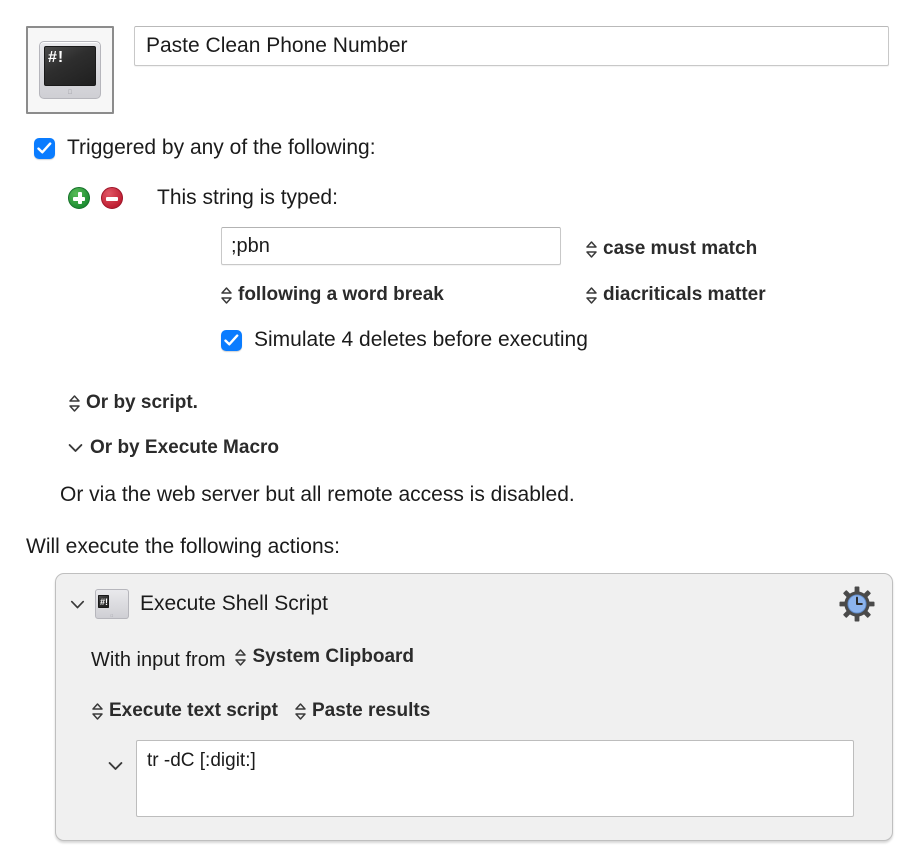 This screenshot has width=914, height=863. Describe the element at coordinates (680, 248) in the screenshot. I see `case-match-value: case must match` at that location.